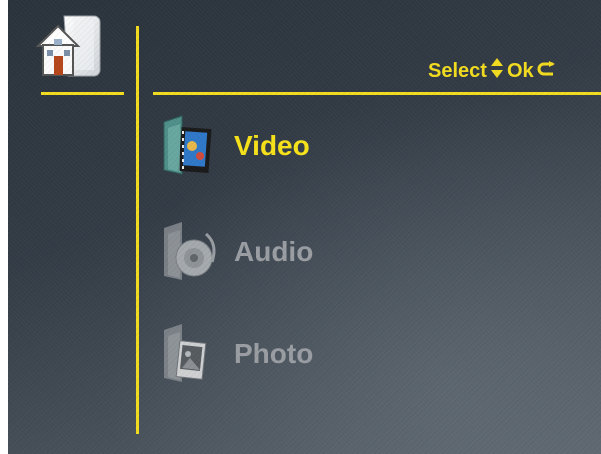 The image size is (601, 454). I want to click on sidebar-divider, so click(137, 230).